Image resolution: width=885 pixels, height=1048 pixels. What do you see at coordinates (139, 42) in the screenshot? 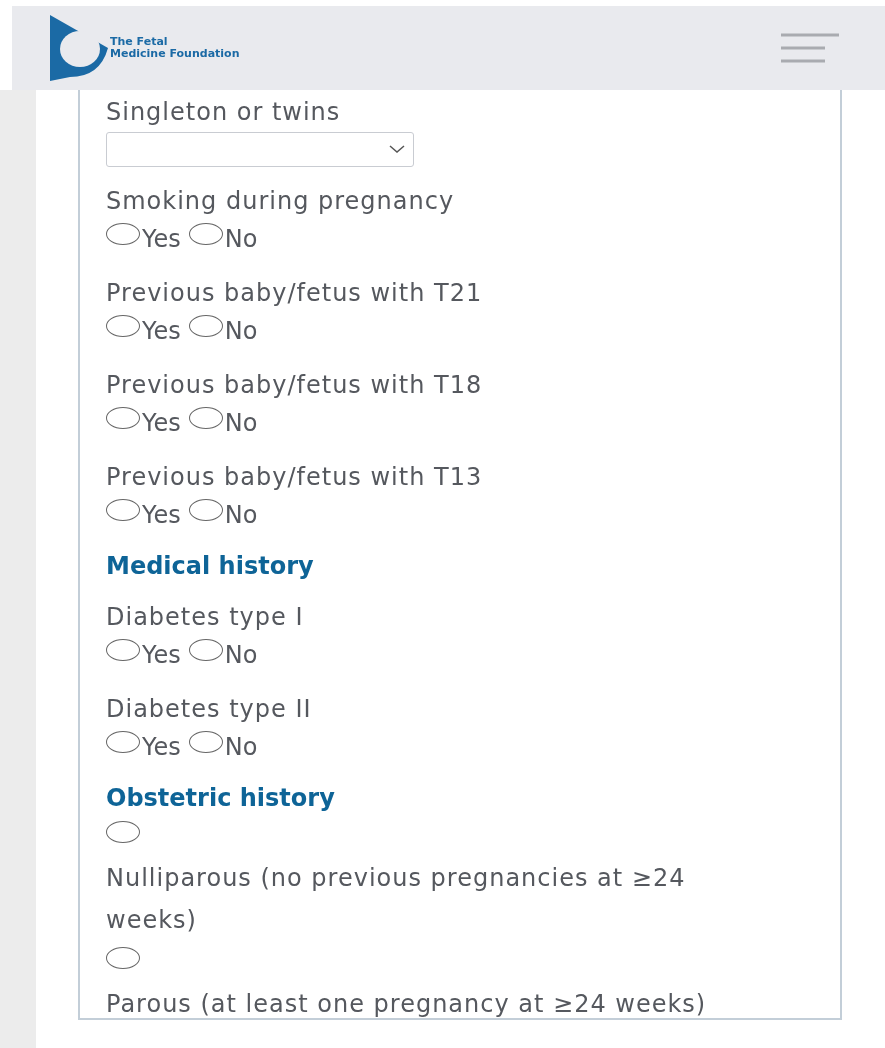
I see `logo-text: The Fetal` at bounding box center [139, 42].